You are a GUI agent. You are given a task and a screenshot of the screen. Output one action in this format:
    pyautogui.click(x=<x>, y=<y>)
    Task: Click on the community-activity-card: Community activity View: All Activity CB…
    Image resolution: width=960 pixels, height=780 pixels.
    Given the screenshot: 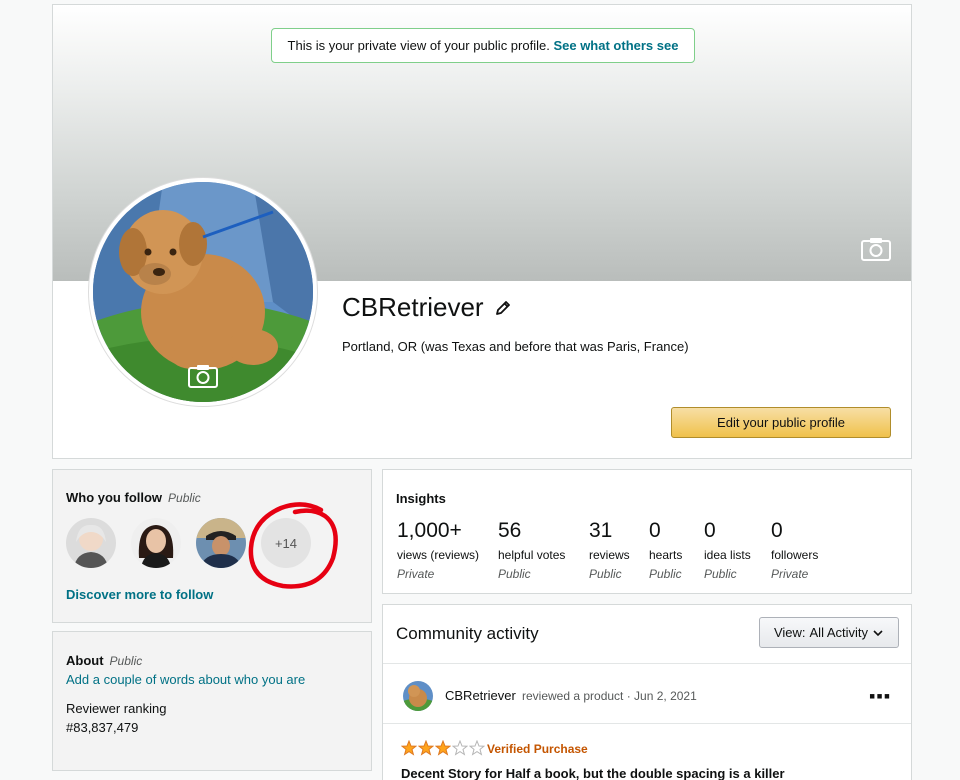 What is the action you would take?
    pyautogui.click(x=647, y=692)
    